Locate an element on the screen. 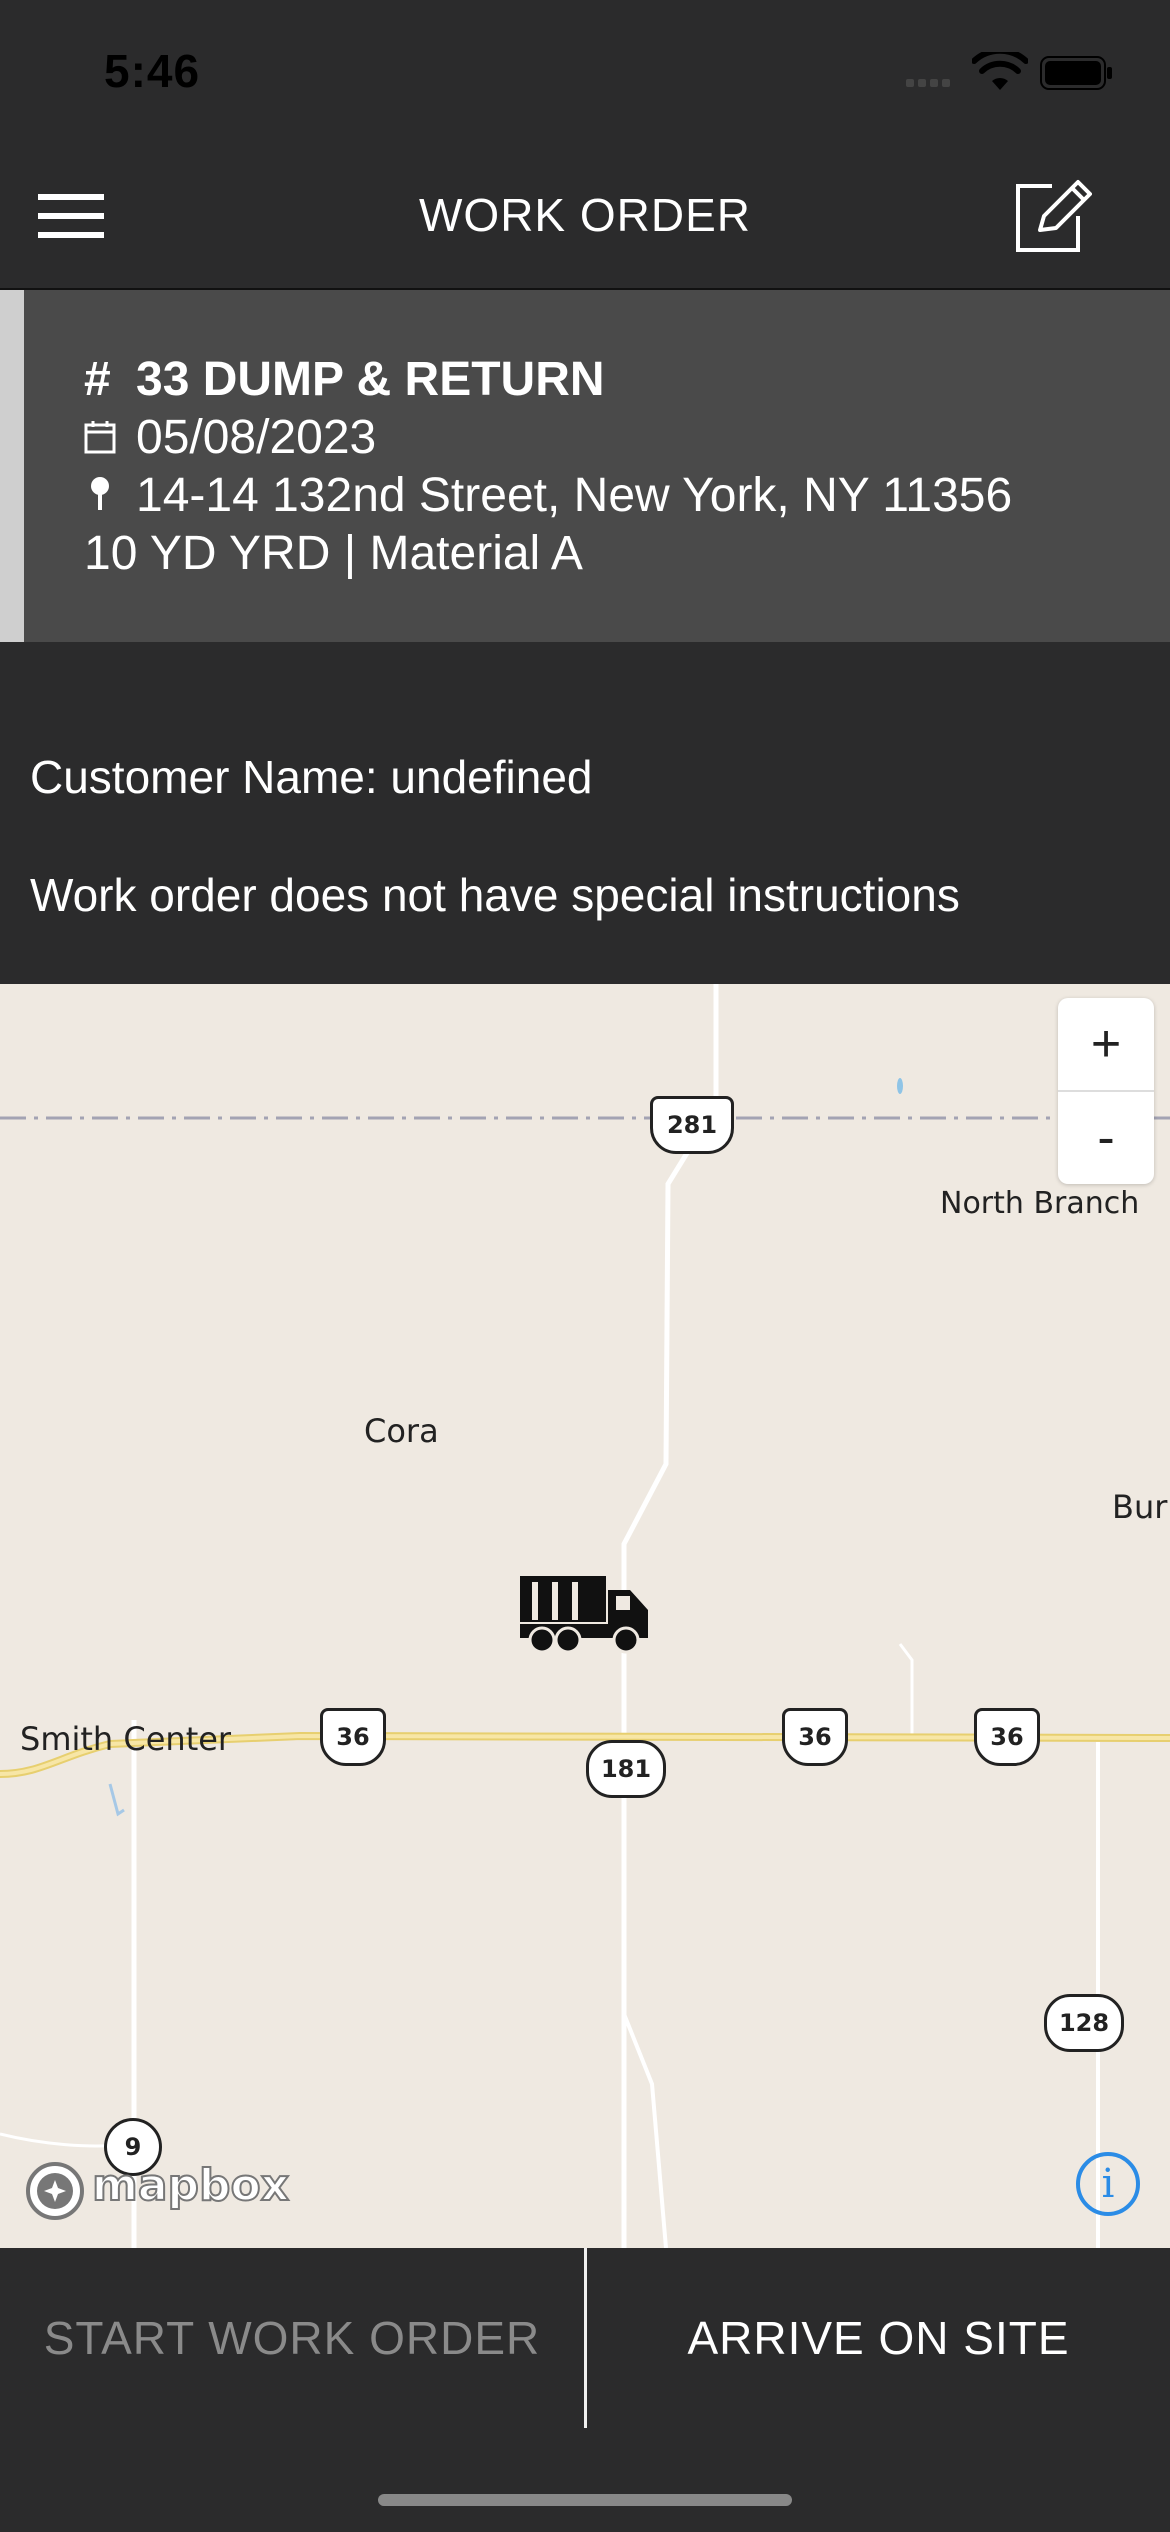 The height and width of the screenshot is (2532, 1170). map-label-cora: Cora is located at coordinates (401, 1431).